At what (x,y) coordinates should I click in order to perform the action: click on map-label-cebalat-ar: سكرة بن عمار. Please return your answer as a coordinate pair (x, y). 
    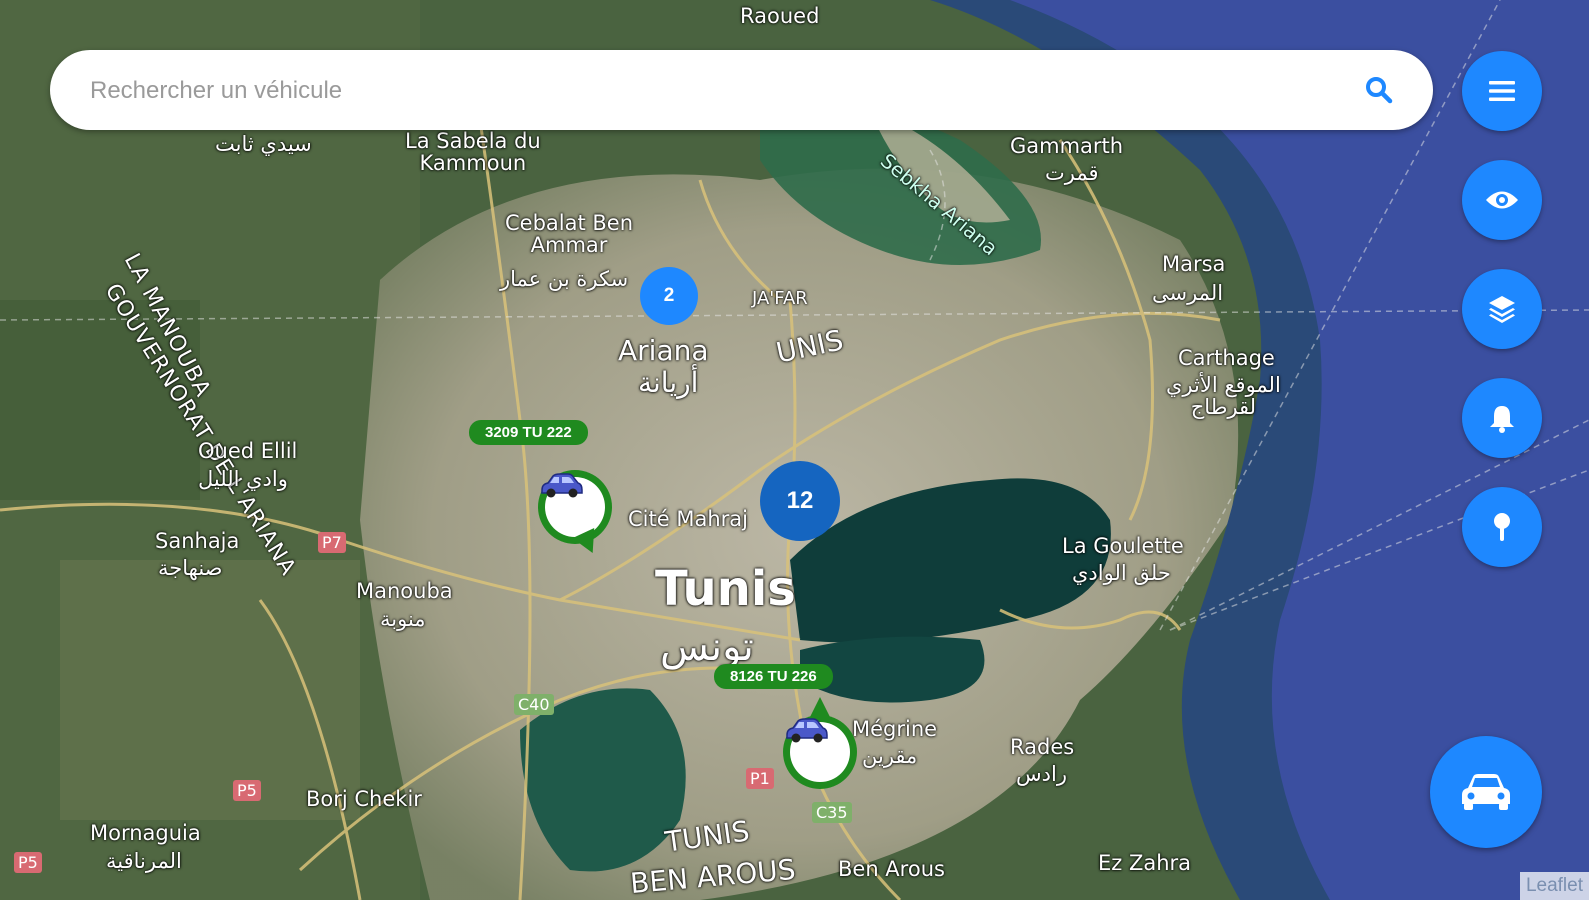
    Looking at the image, I should click on (564, 279).